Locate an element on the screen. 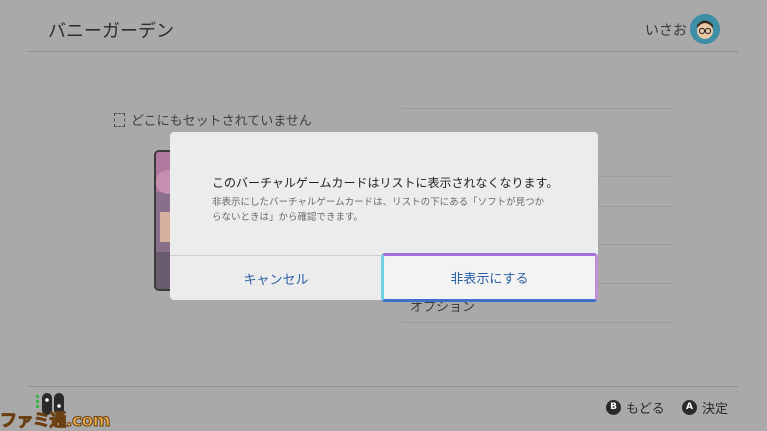 The height and width of the screenshot is (431, 767). avatar-icon is located at coordinates (705, 29).